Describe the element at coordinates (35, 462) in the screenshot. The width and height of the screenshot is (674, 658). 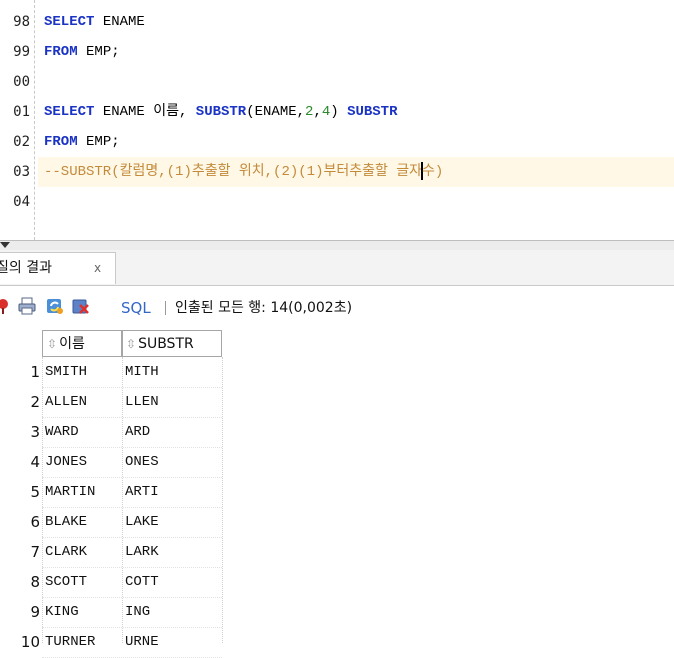
I see `row-number: 4` at that location.